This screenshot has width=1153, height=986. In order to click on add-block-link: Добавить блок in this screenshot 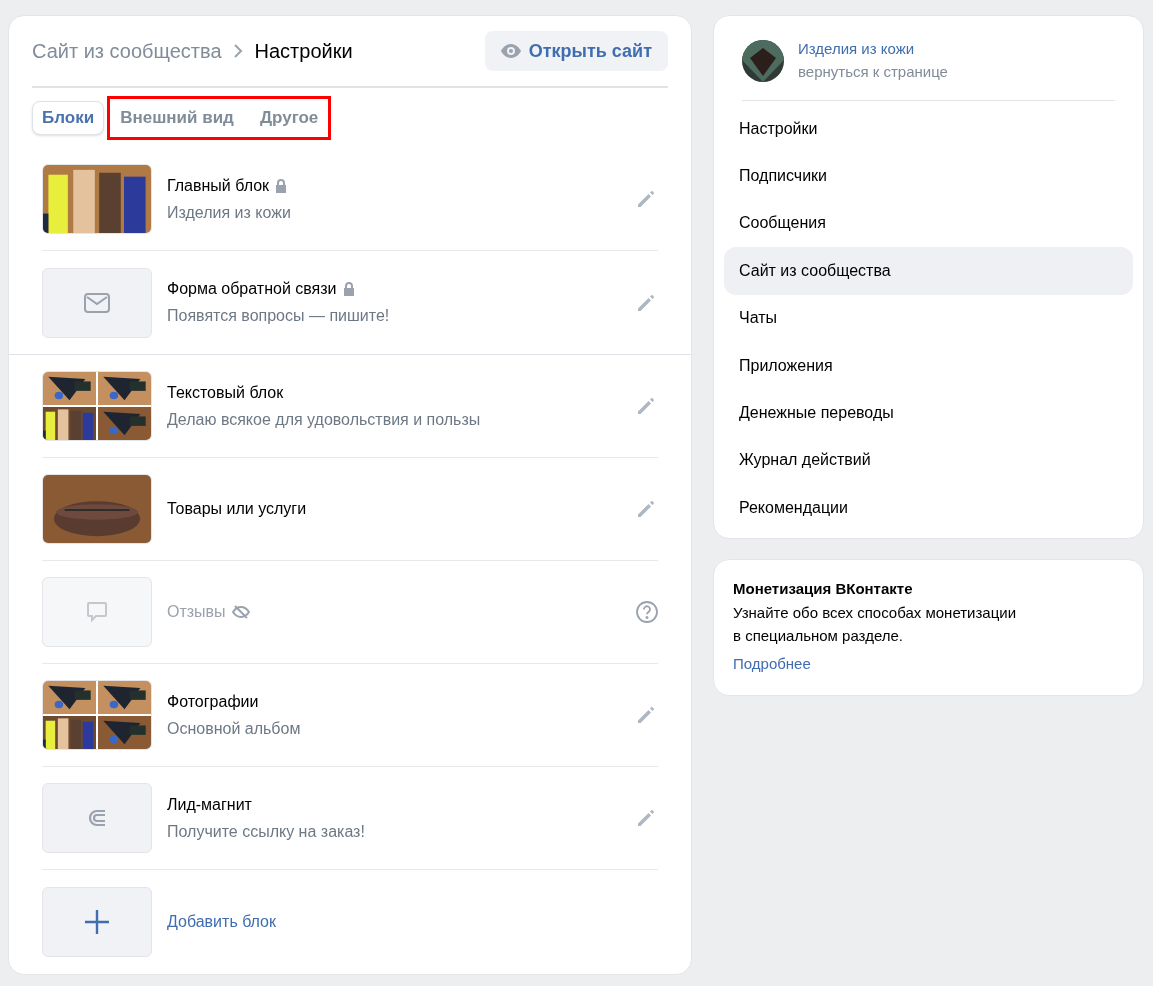, I will do `click(412, 921)`.